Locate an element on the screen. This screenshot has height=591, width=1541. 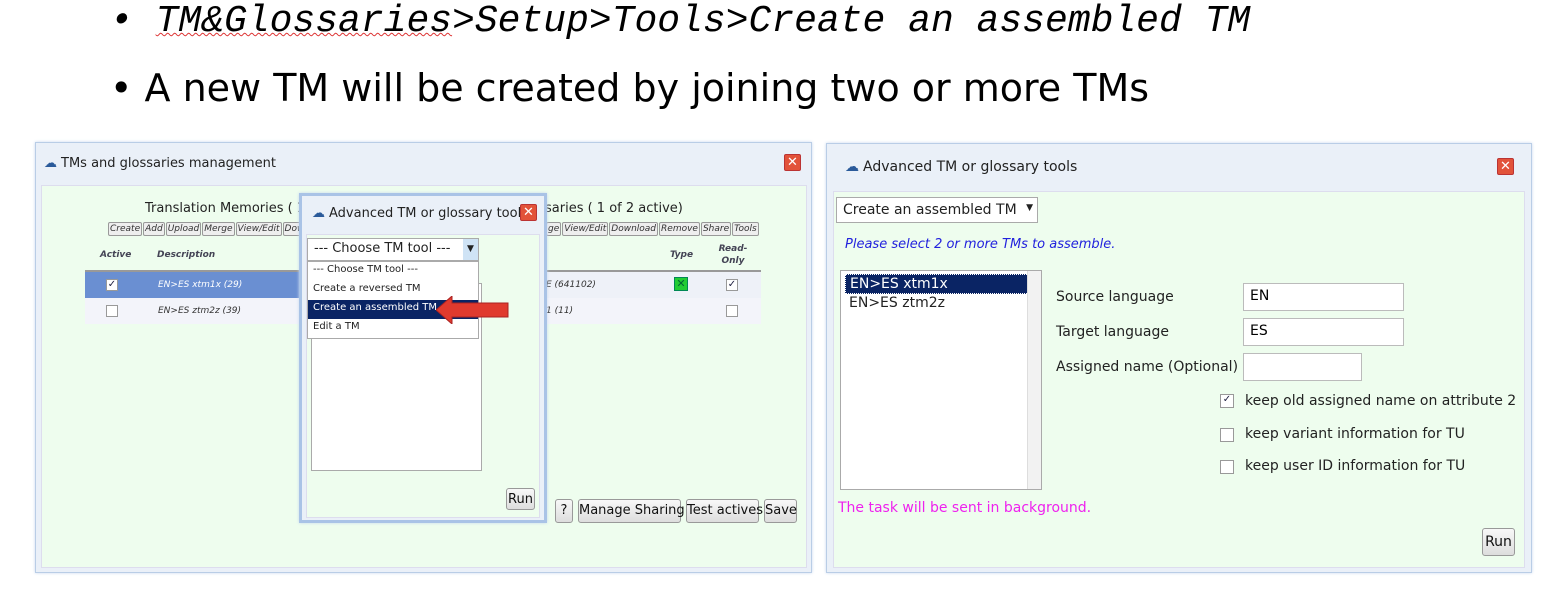
glossary-heading: saries ( 1 of 2 active) is located at coordinates (614, 208).